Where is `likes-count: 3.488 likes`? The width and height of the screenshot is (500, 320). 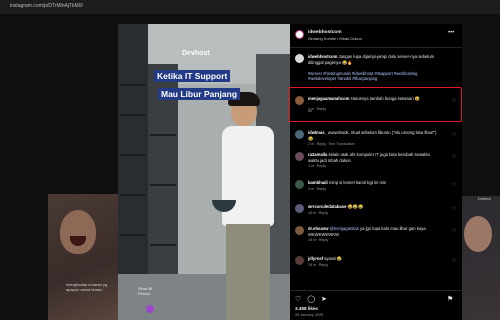 likes-count: 3.488 likes is located at coordinates (306, 308).